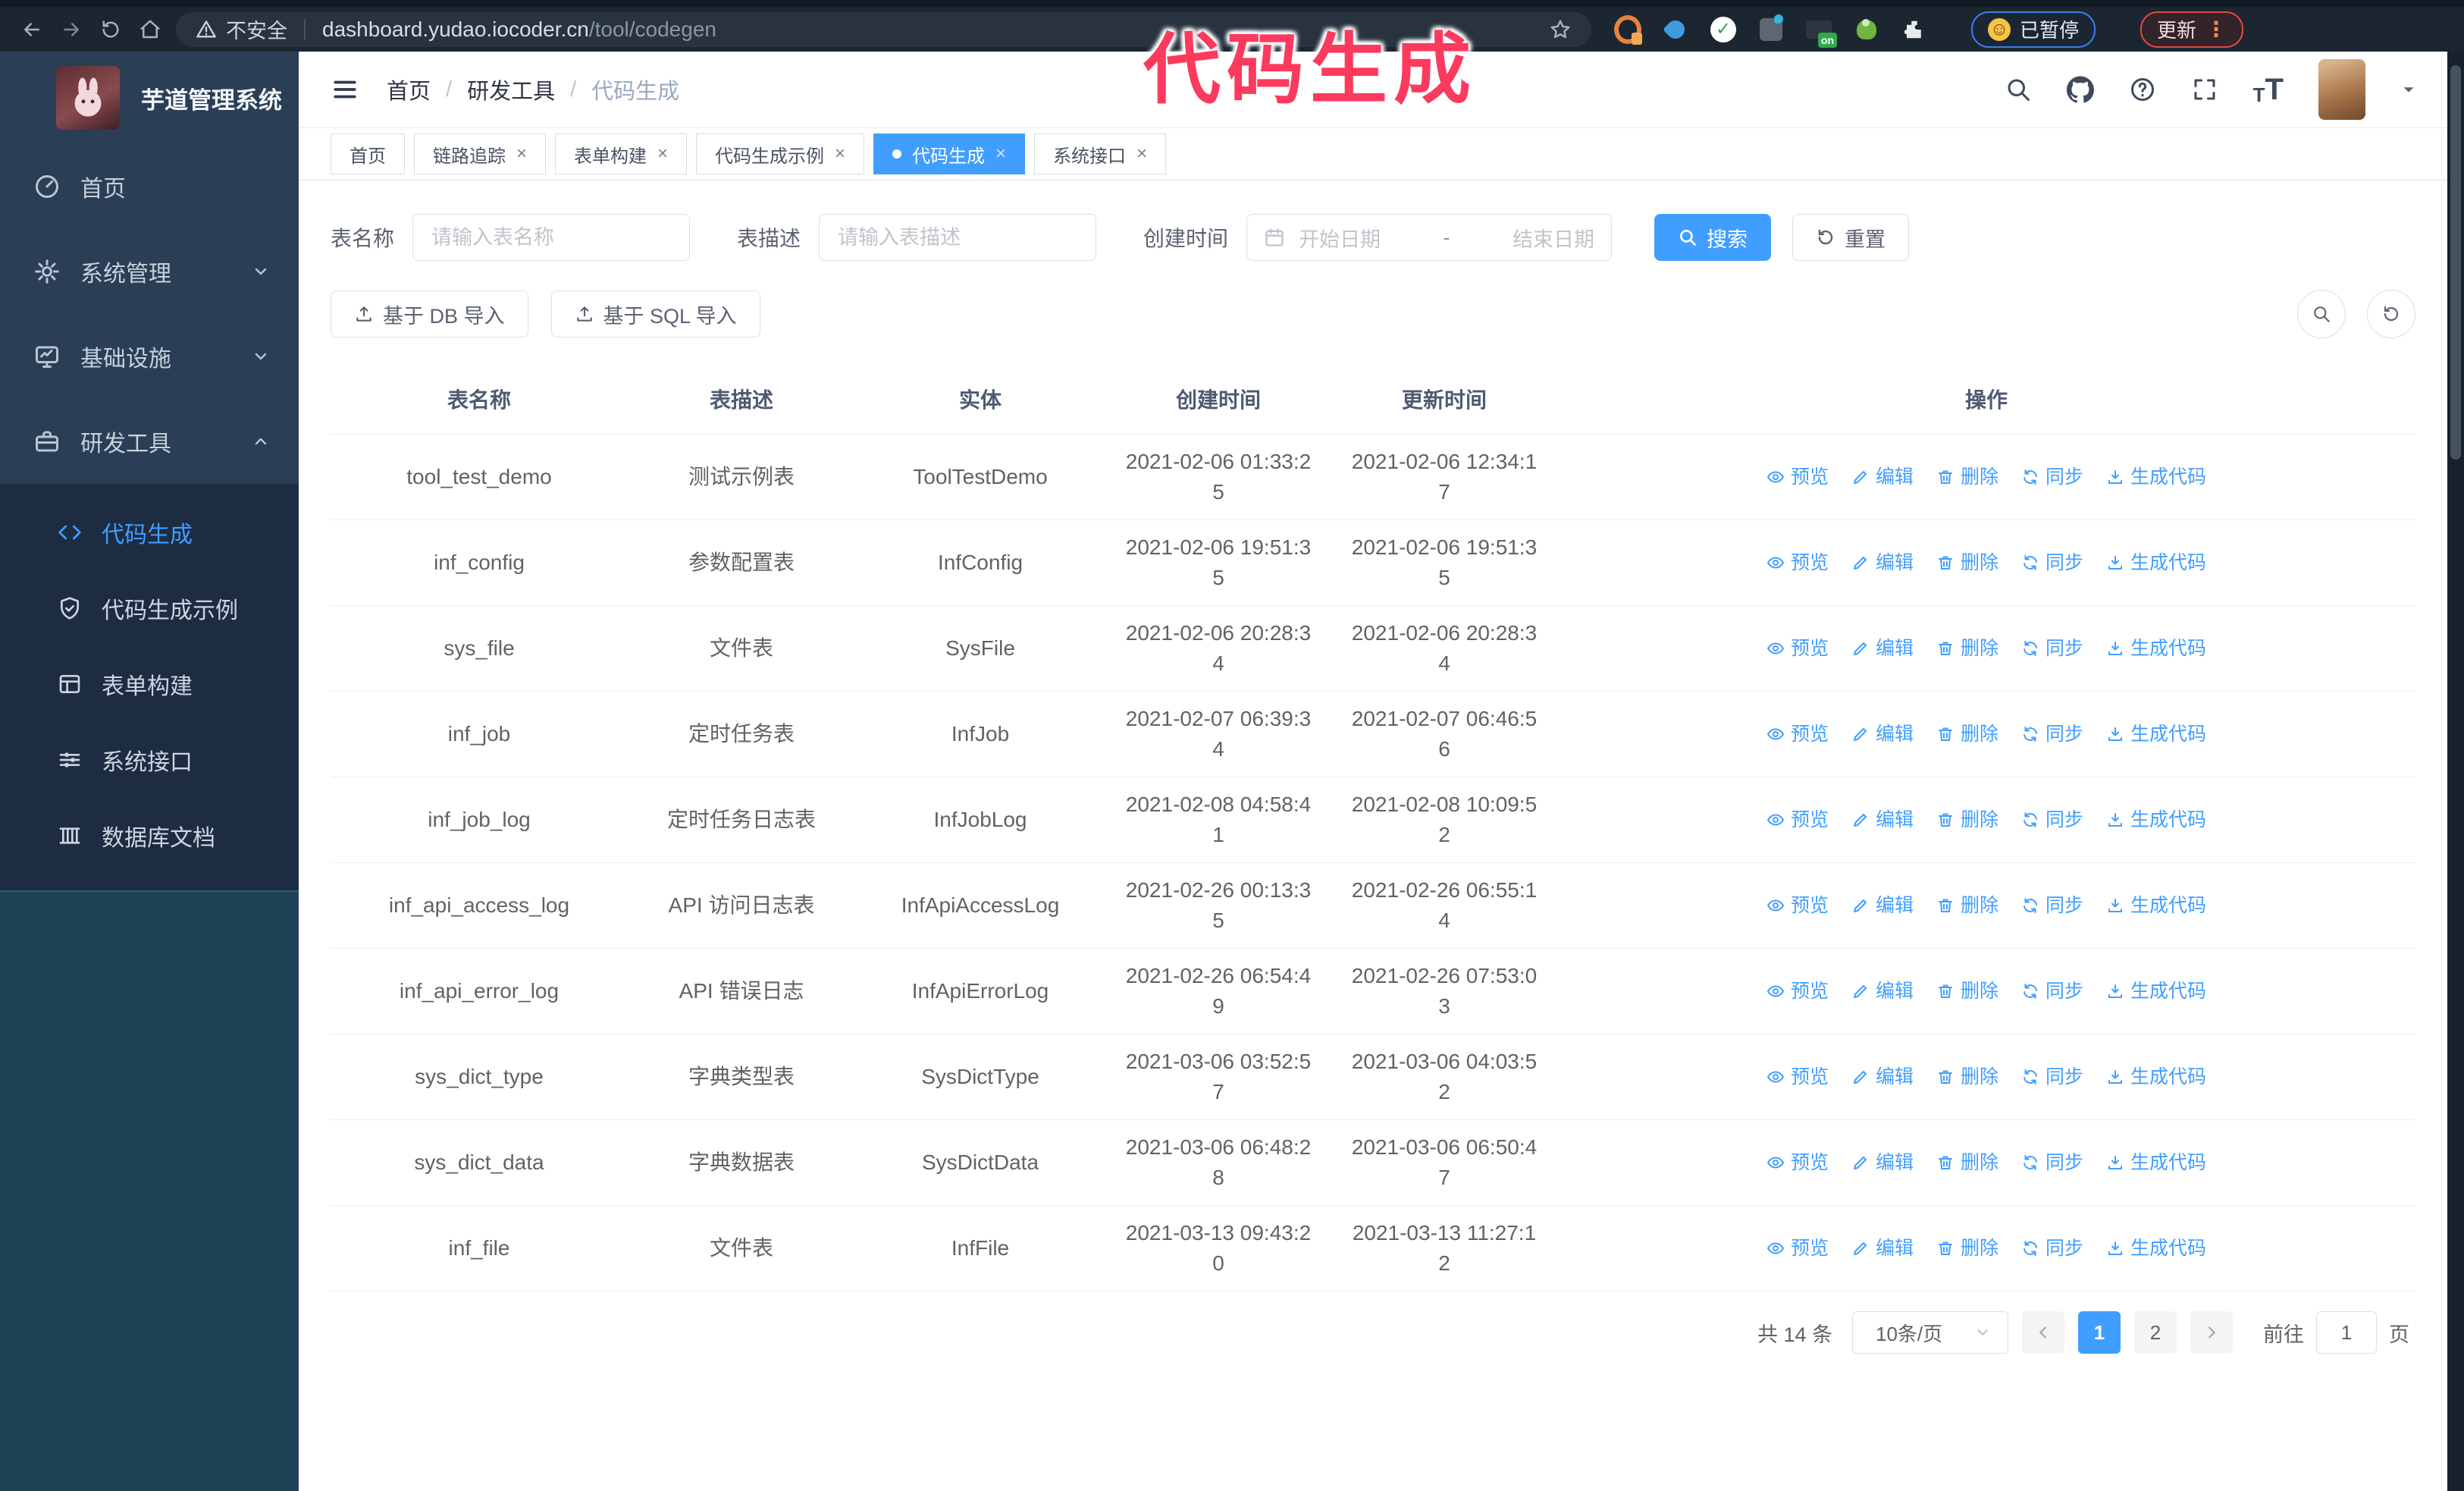 The height and width of the screenshot is (1491, 2464). What do you see at coordinates (1915, 29) in the screenshot?
I see `extensions-puzzle-icon` at bounding box center [1915, 29].